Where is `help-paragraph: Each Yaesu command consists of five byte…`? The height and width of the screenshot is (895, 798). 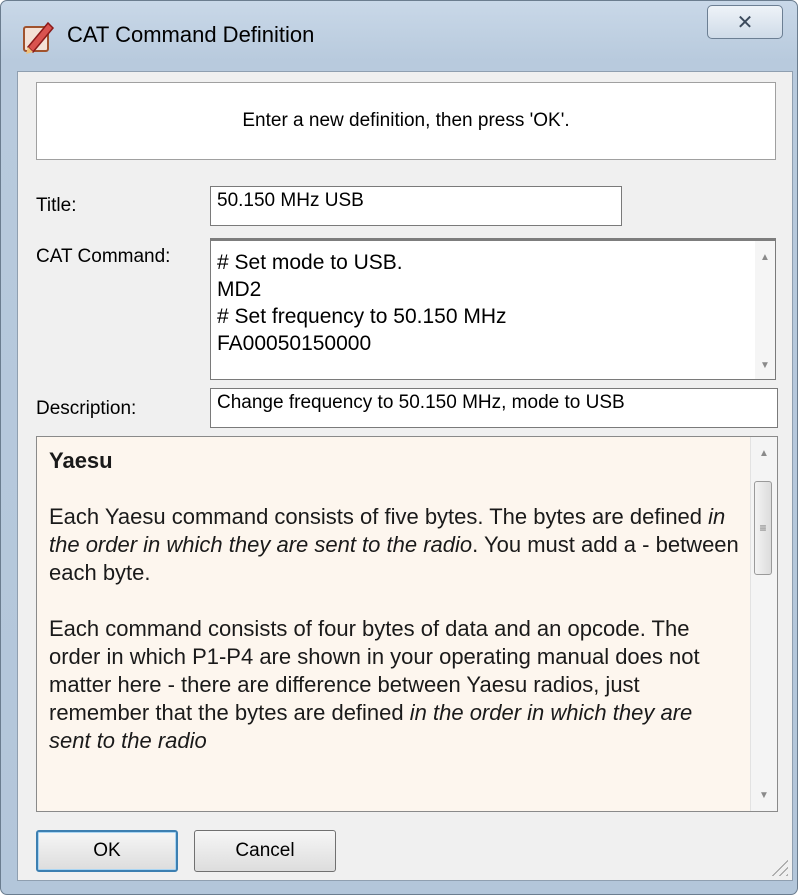
help-paragraph: Each Yaesu command consists of five byte… is located at coordinates (394, 545).